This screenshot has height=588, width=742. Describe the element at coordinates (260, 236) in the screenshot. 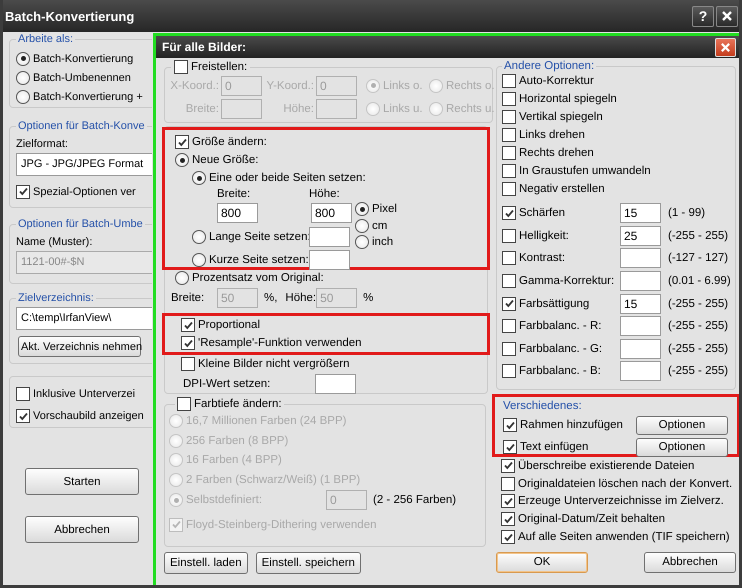

I see `radio-label: Lange Seite setzen:` at that location.